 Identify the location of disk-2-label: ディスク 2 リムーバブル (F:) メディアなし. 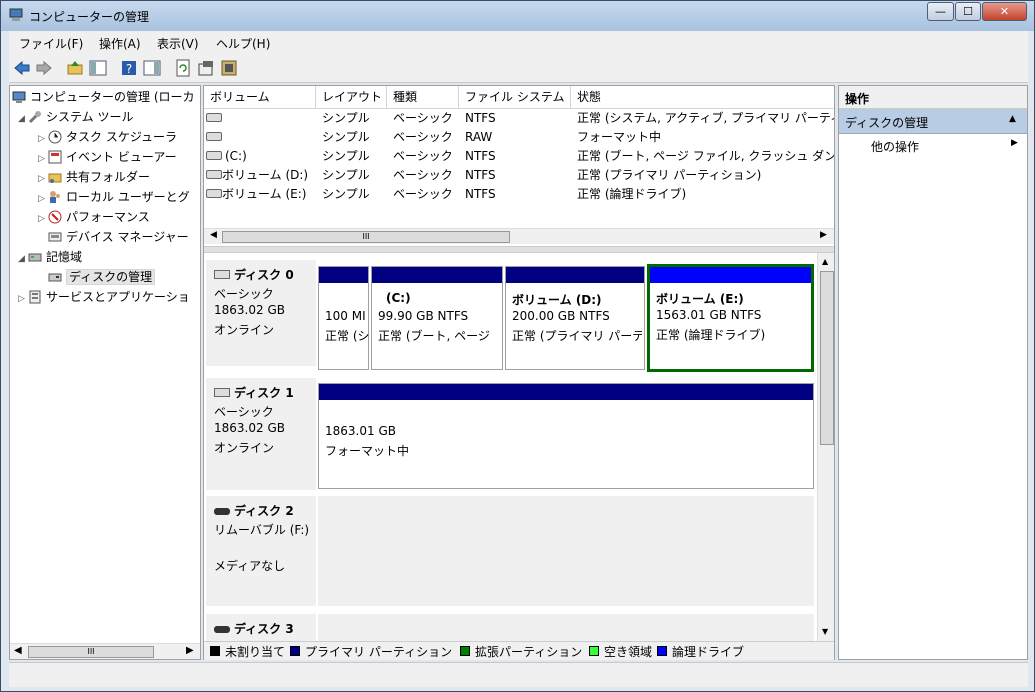
(261, 551).